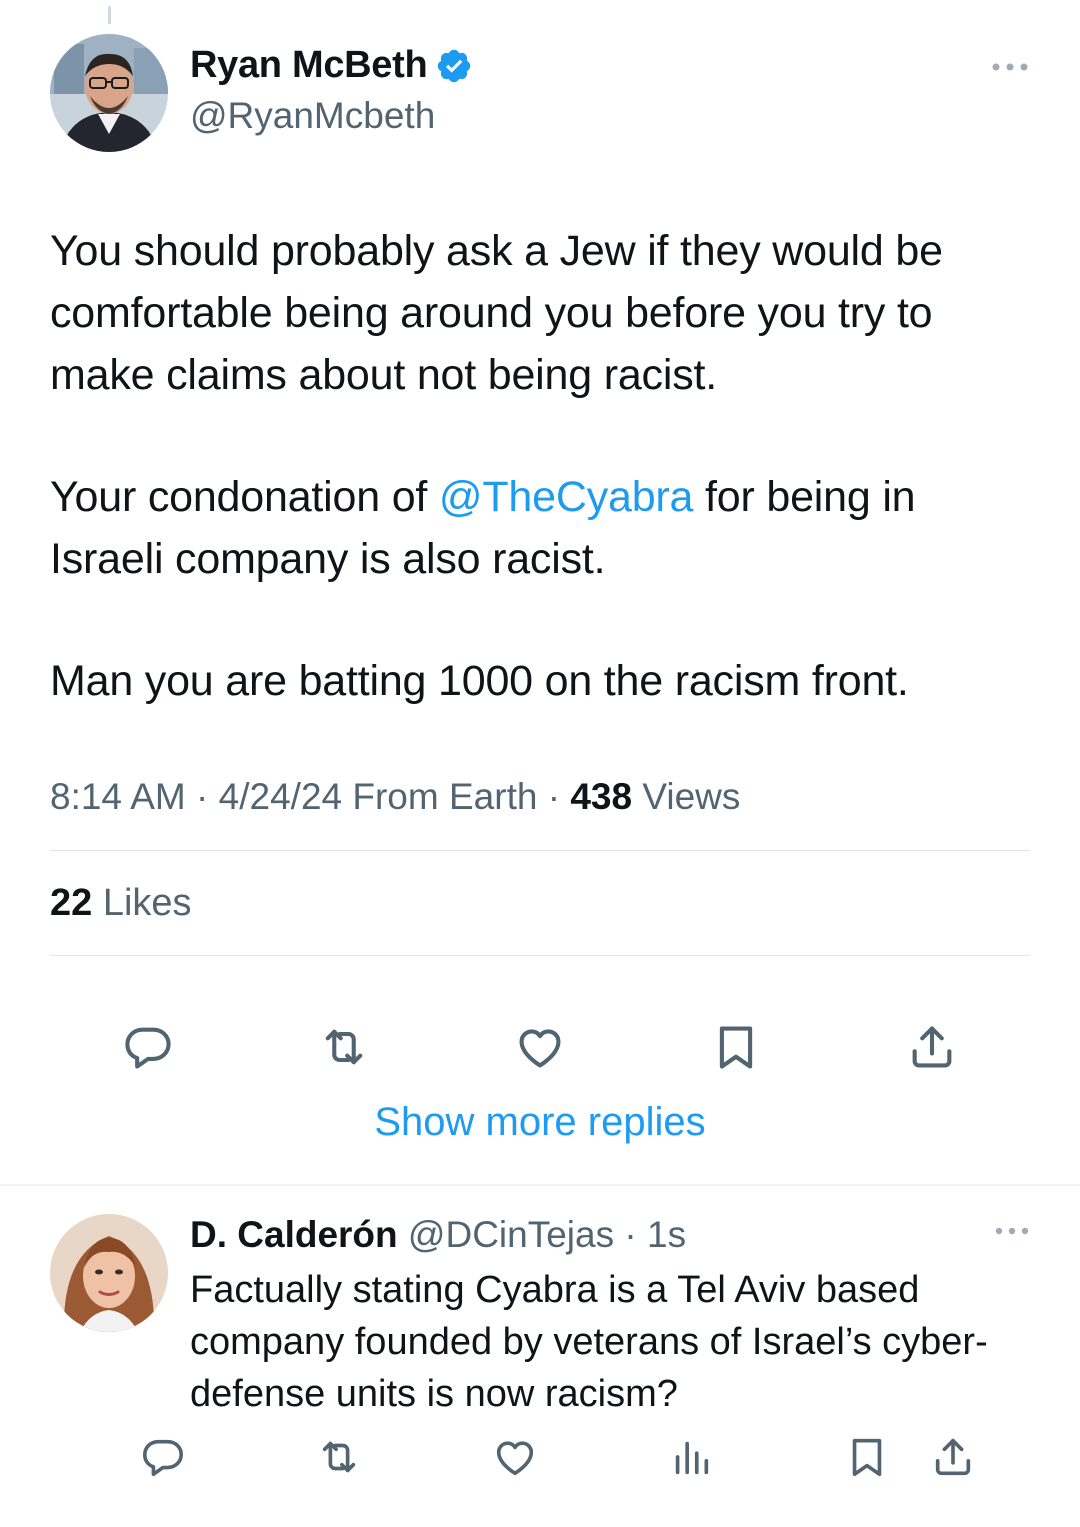 This screenshot has height=1527, width=1080. What do you see at coordinates (109, 15) in the screenshot?
I see `thread-connector-line` at bounding box center [109, 15].